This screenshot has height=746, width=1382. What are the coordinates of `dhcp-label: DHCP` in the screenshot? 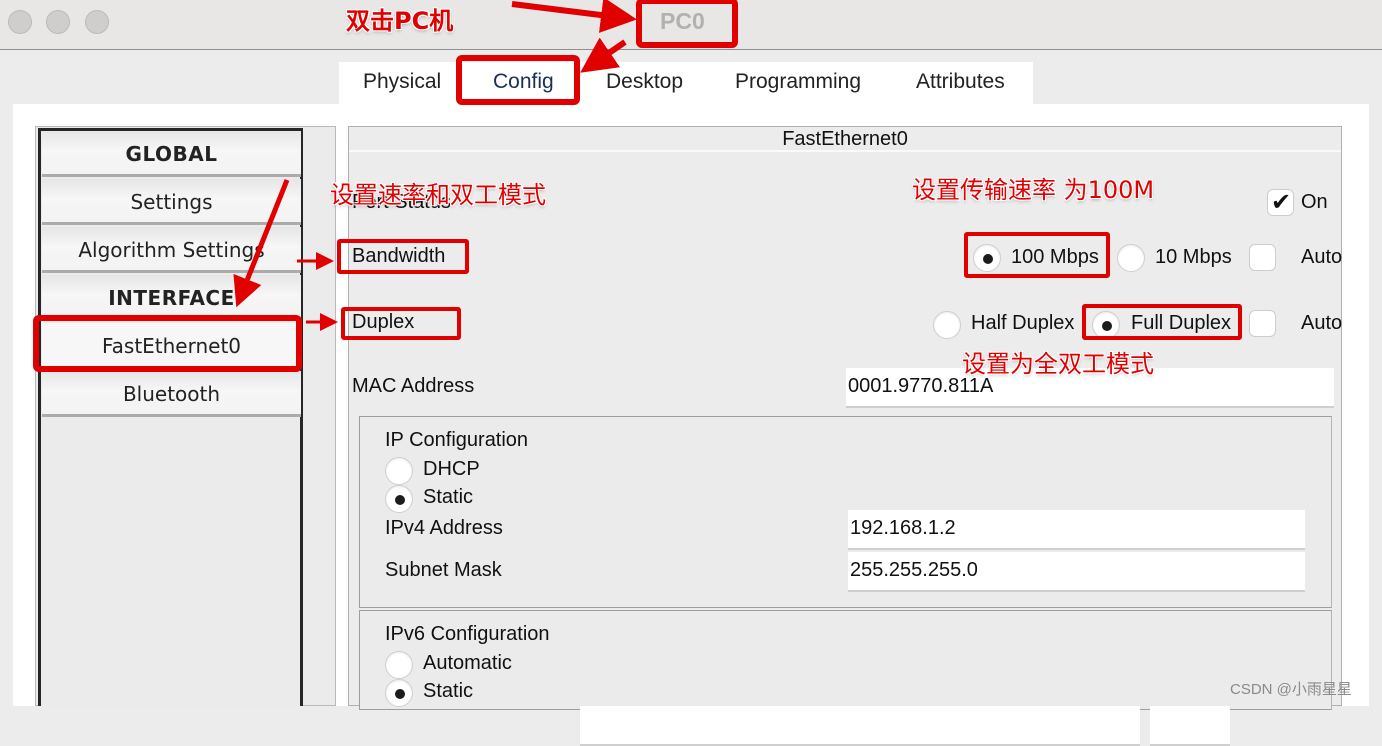 It's located at (451, 469).